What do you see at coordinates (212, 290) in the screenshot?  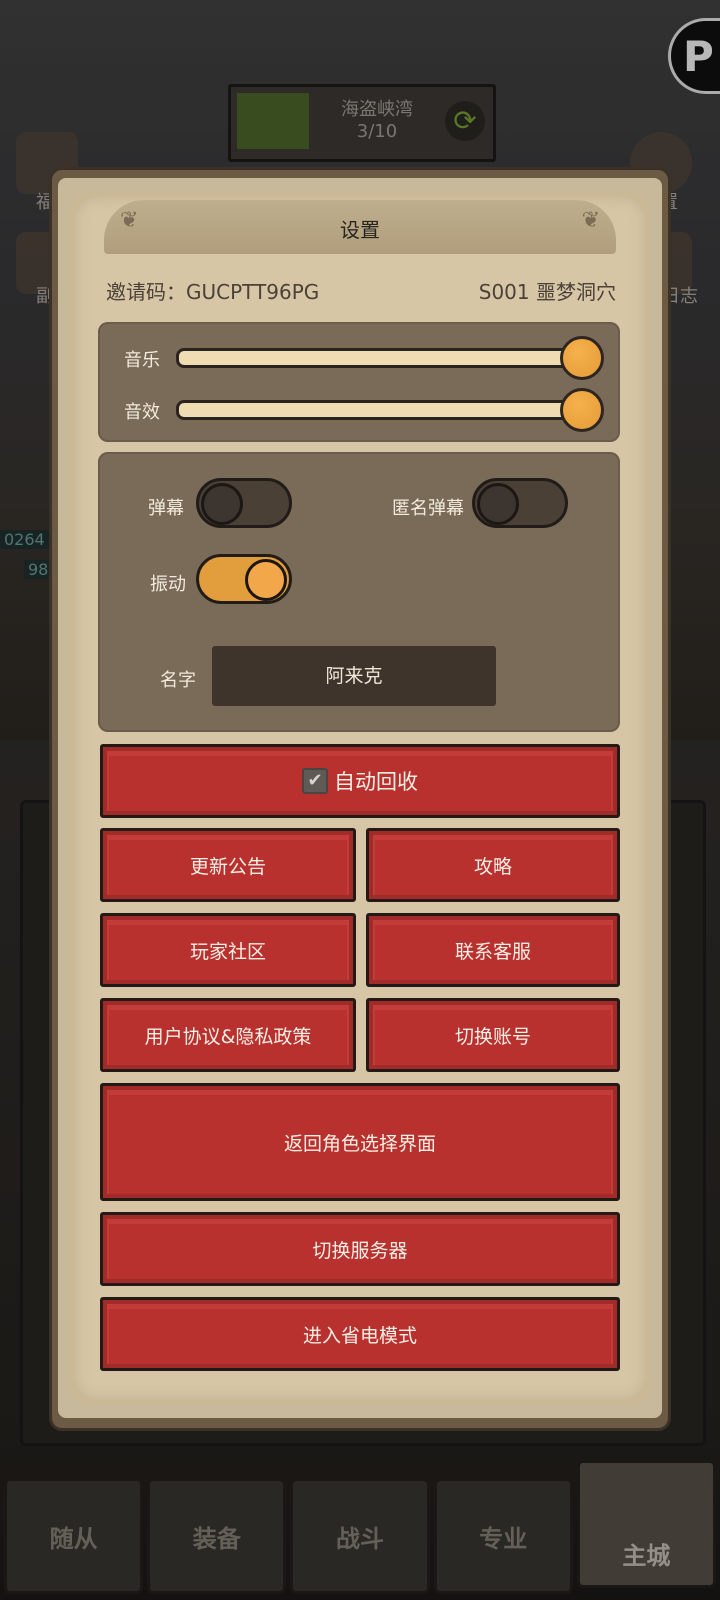 I see `invite-code: 邀请码：GUCPTT96PG` at bounding box center [212, 290].